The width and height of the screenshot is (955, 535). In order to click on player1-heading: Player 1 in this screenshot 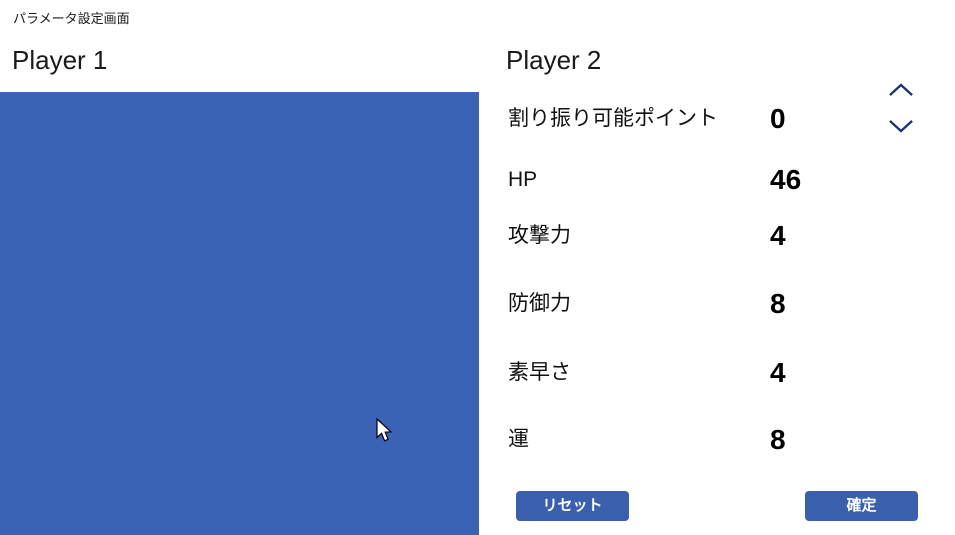, I will do `click(60, 60)`.